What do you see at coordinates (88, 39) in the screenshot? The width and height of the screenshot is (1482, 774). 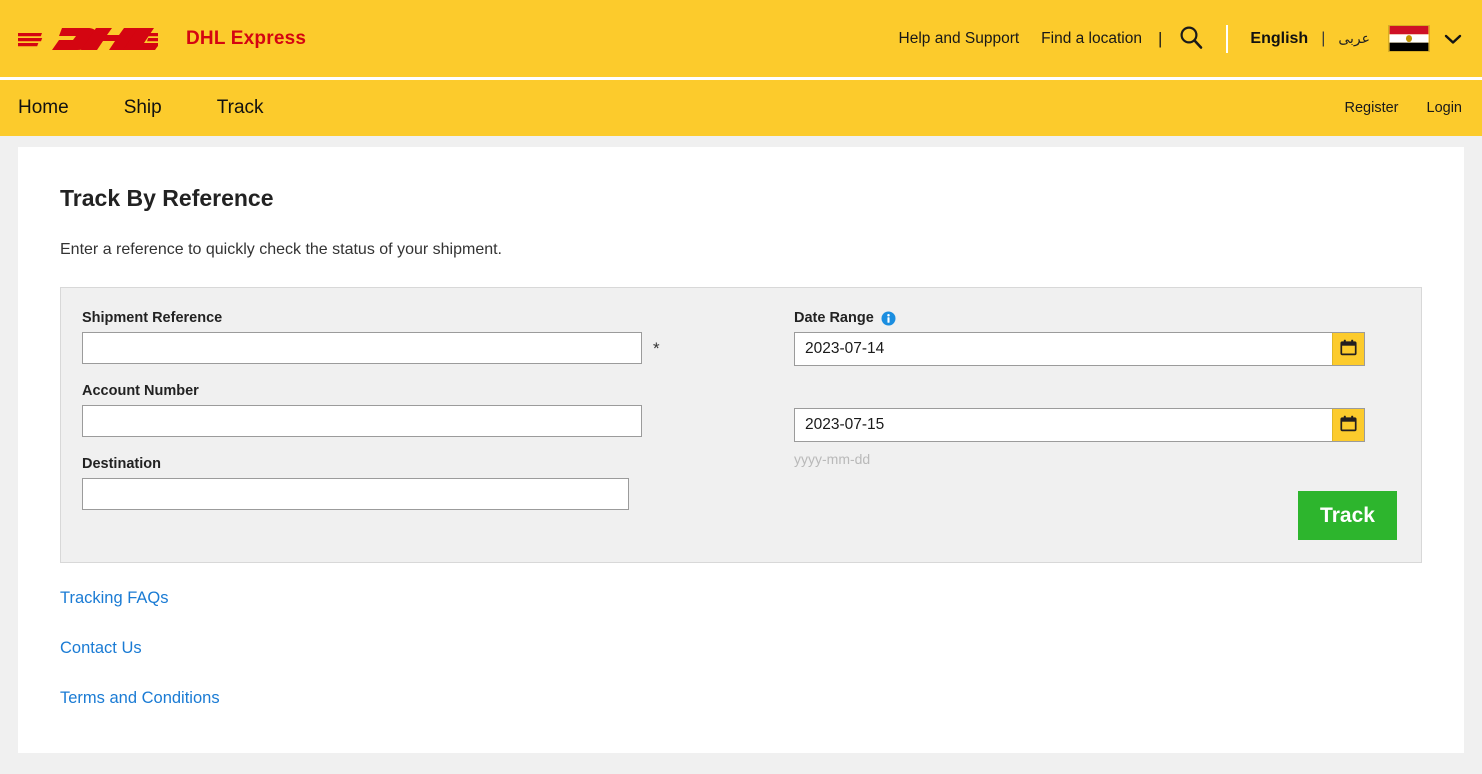 I see `dhl-logo-icon` at bounding box center [88, 39].